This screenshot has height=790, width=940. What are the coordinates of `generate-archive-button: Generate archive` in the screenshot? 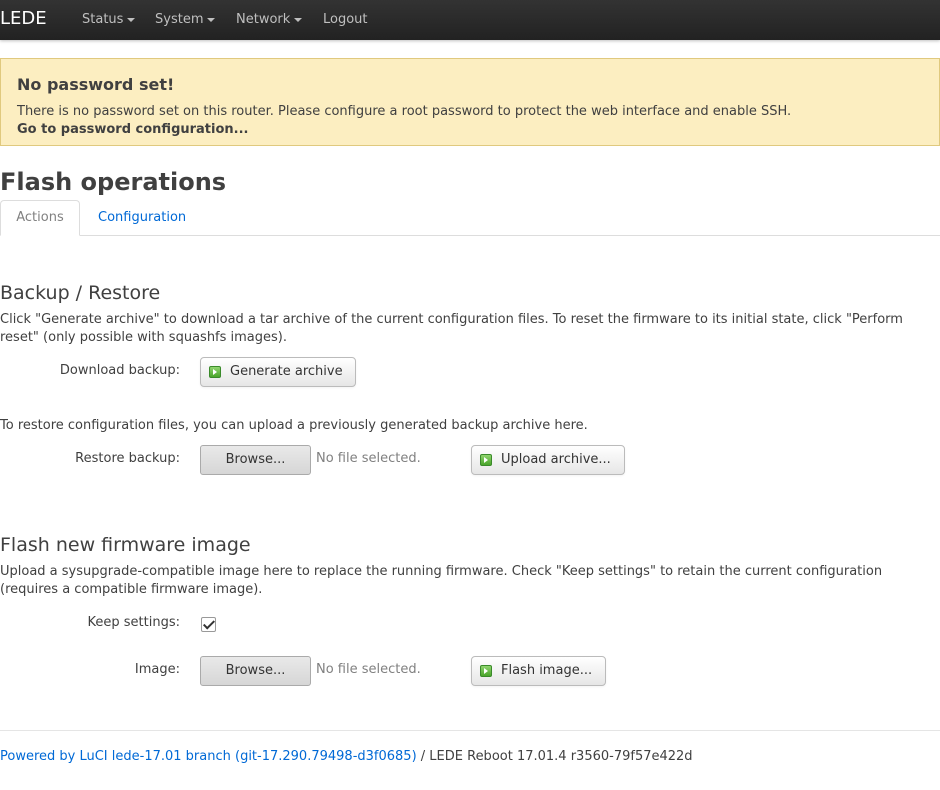 It's located at (278, 372).